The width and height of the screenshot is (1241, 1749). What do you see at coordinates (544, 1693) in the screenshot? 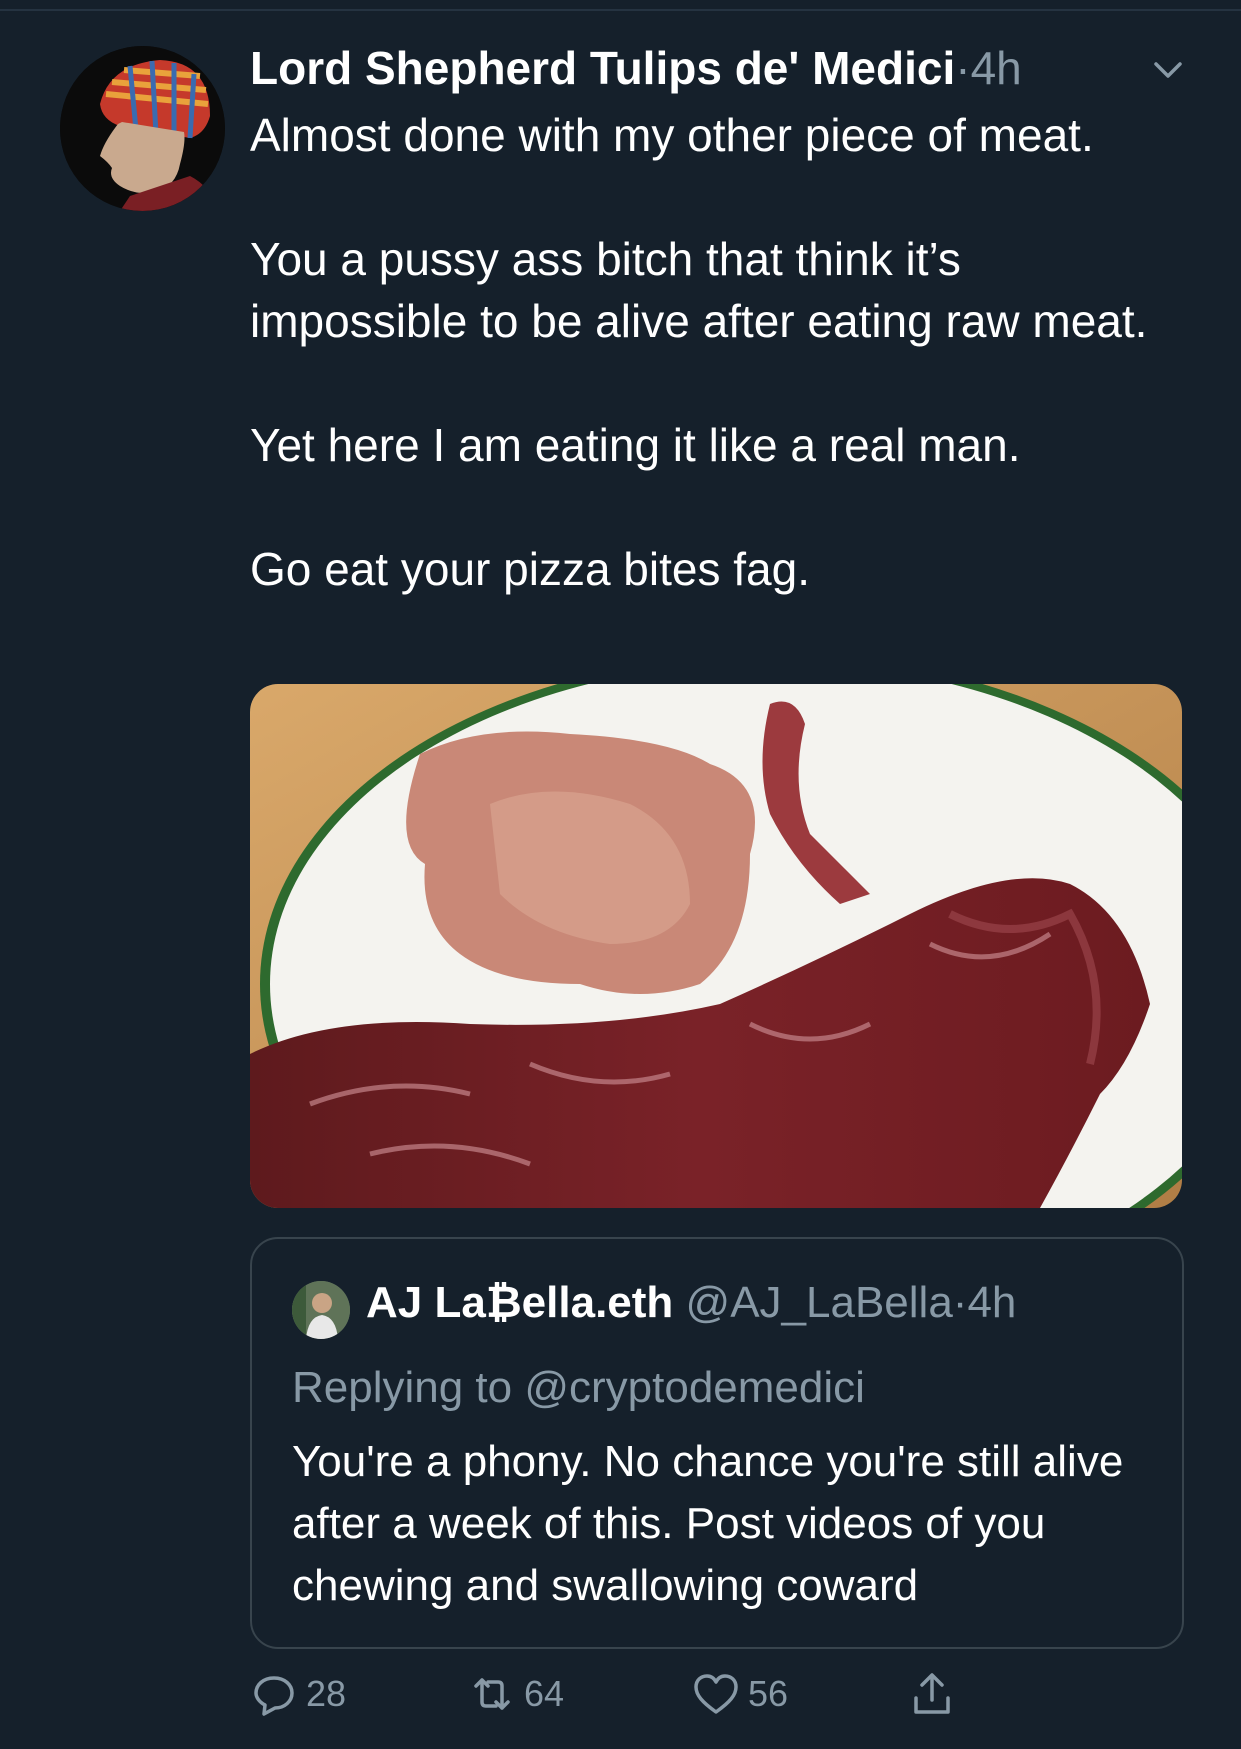
I see `retweet-count: 64` at bounding box center [544, 1693].